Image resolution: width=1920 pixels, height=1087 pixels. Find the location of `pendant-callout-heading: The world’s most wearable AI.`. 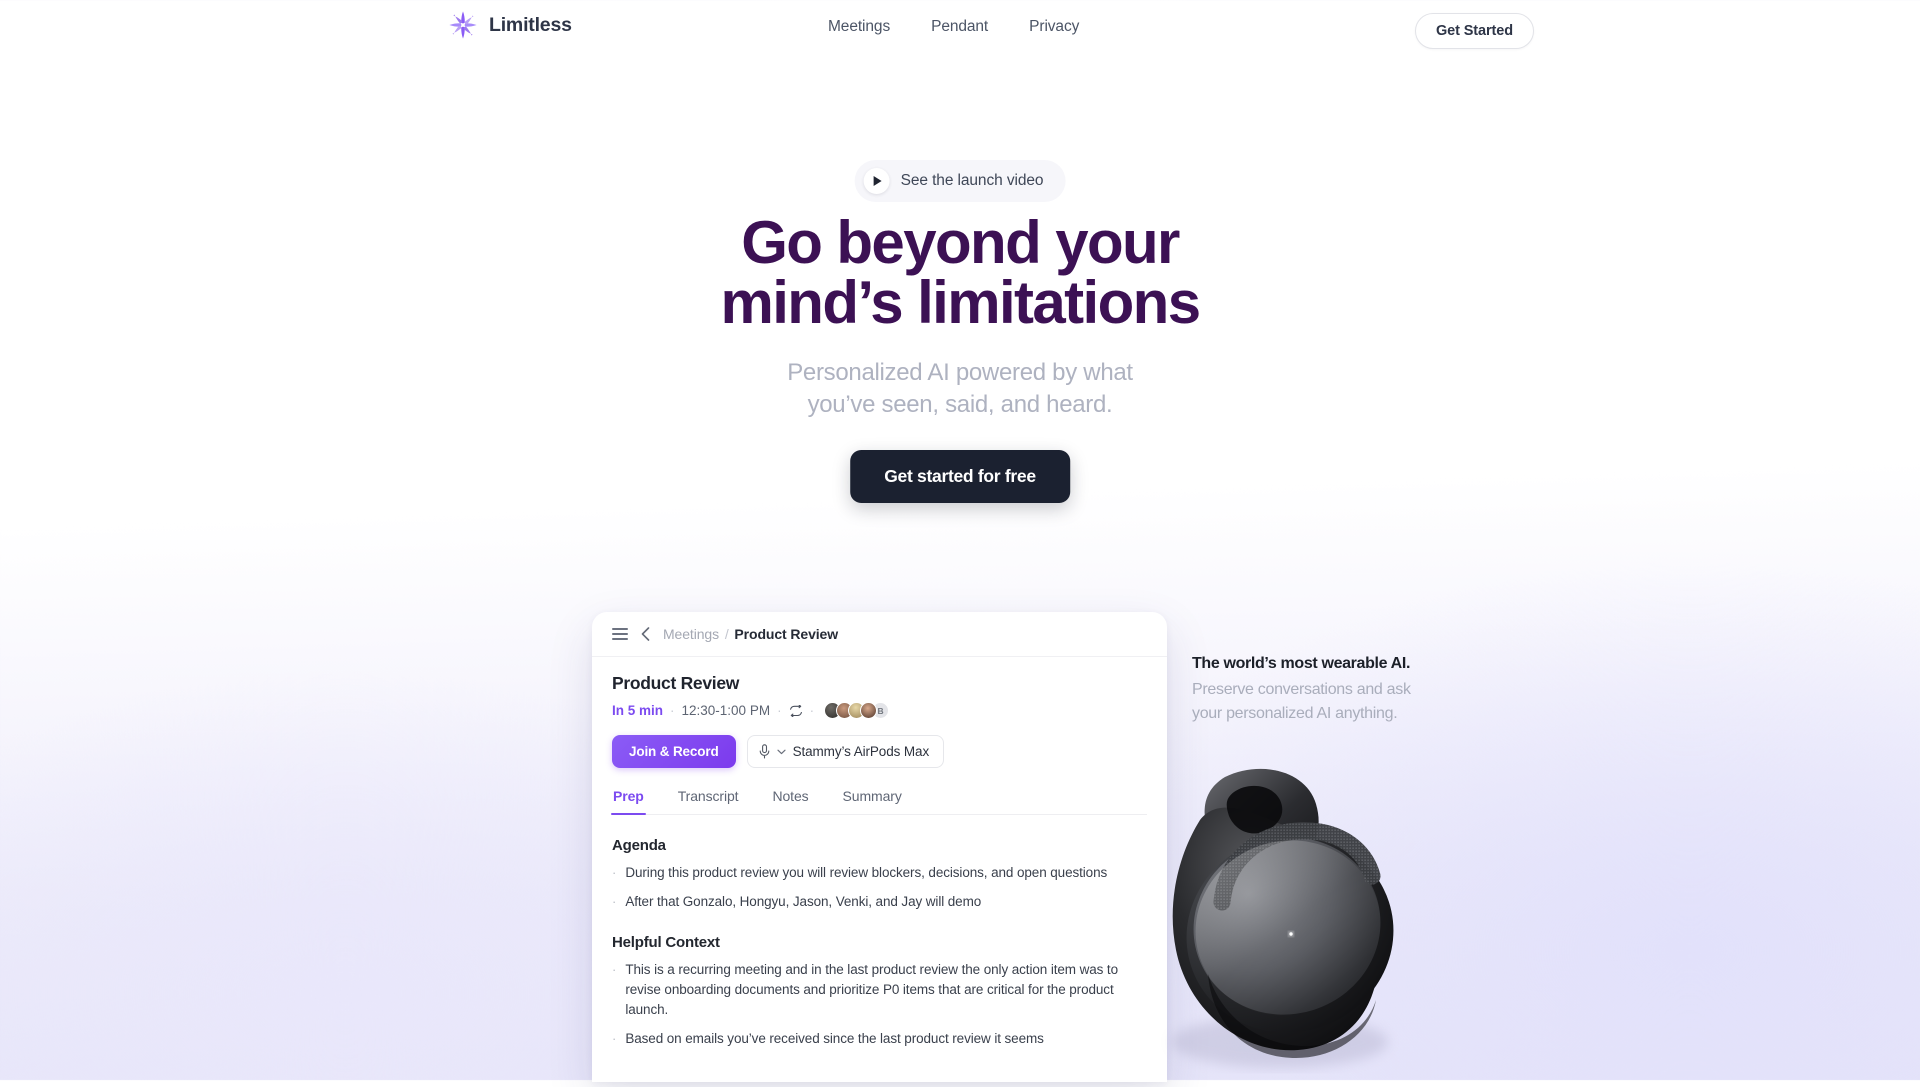

pendant-callout-heading: The world’s most wearable AI. is located at coordinates (1301, 663).